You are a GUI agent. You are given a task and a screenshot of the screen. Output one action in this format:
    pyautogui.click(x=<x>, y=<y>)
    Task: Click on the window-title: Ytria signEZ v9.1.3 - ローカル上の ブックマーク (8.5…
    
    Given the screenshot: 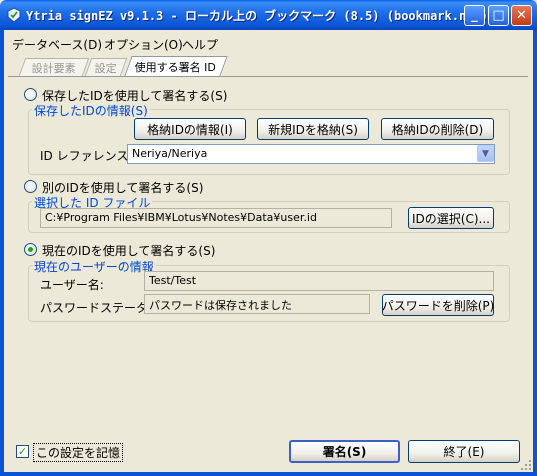 What is the action you would take?
    pyautogui.click(x=257, y=16)
    